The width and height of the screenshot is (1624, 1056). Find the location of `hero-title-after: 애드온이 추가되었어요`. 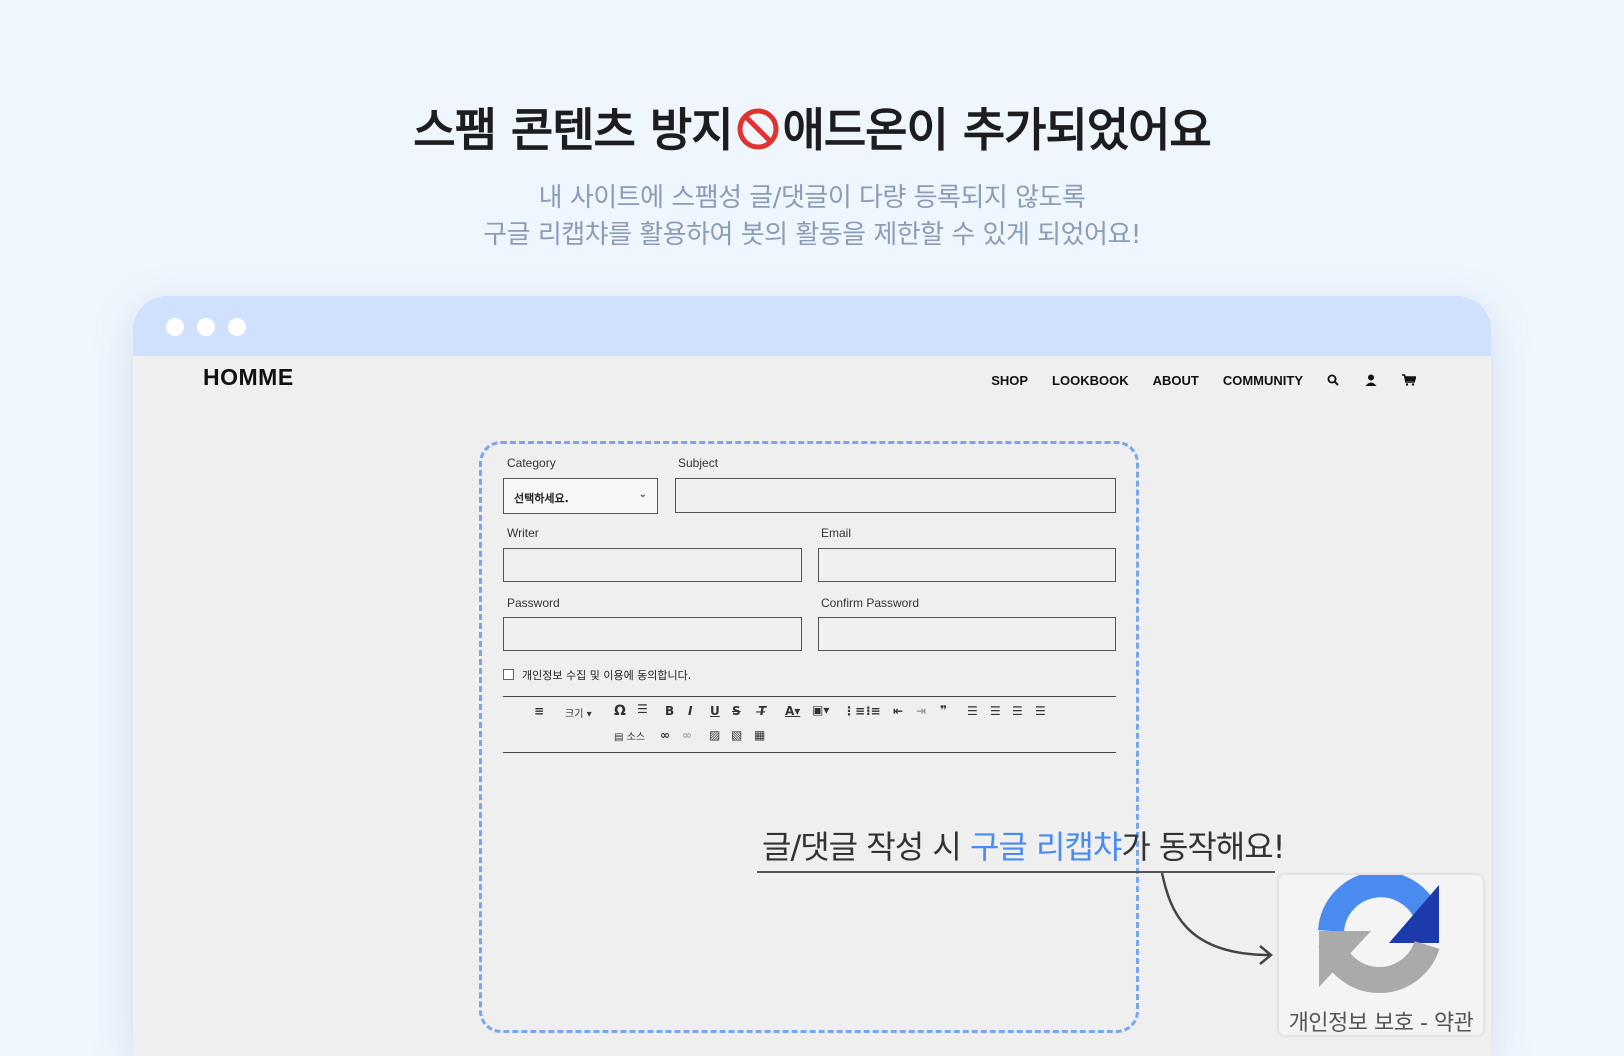

hero-title-after: 애드온이 추가되었어요 is located at coordinates (997, 130).